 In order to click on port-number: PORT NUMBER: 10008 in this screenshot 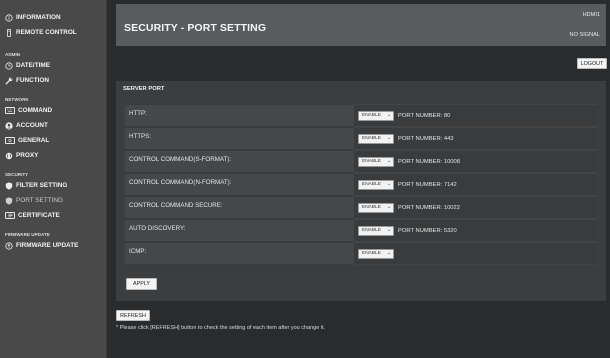, I will do `click(429, 161)`.